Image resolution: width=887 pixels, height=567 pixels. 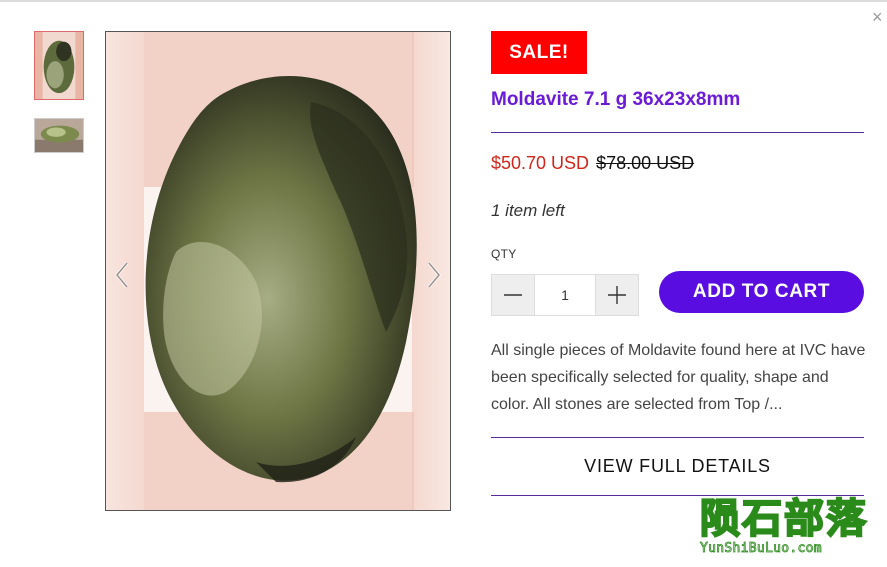 I want to click on view-full-details-link: VIEW FULL DETAILS, so click(x=677, y=466).